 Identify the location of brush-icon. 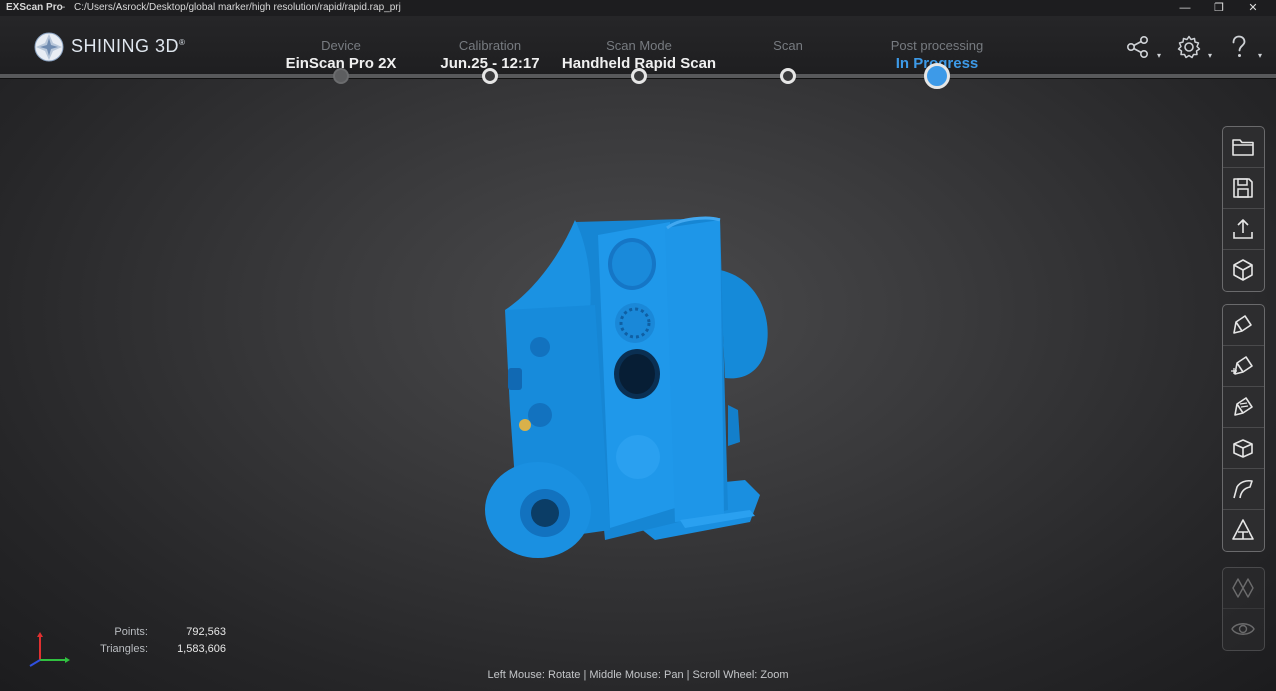
(1242, 324).